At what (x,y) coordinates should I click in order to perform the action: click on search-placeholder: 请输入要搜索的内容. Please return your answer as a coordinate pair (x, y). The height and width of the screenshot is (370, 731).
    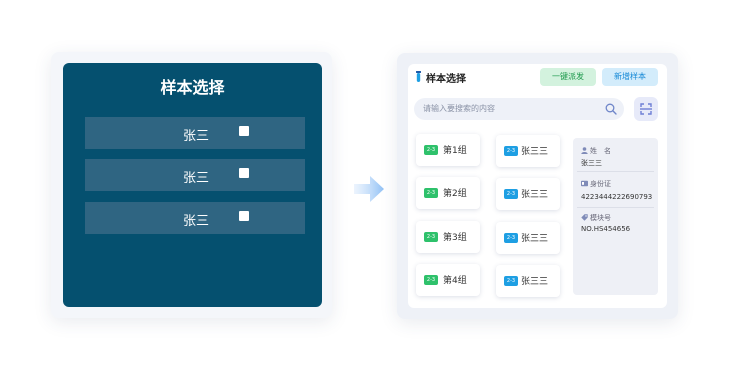
    Looking at the image, I should click on (459, 108).